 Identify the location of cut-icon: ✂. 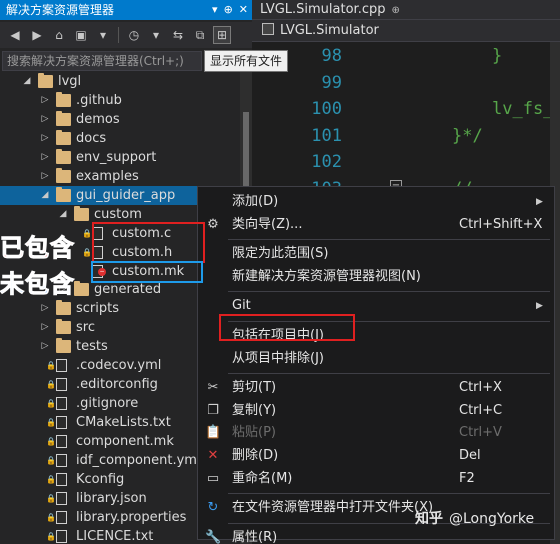
(213, 388).